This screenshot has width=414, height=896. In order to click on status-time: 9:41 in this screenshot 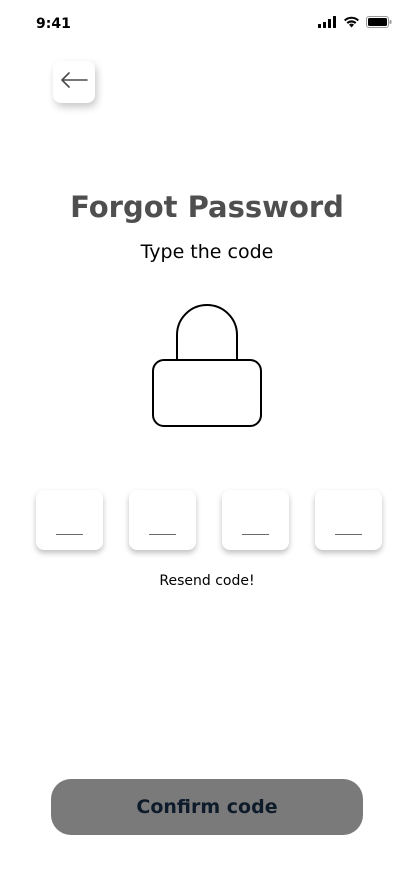, I will do `click(53, 24)`.